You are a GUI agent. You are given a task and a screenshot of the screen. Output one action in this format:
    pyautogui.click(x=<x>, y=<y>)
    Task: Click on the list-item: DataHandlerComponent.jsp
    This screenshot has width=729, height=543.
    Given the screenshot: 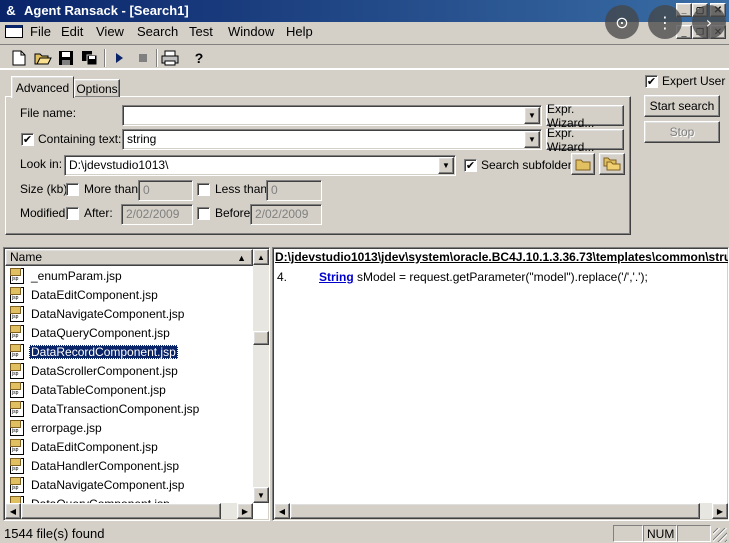 What is the action you would take?
    pyautogui.click(x=93, y=465)
    